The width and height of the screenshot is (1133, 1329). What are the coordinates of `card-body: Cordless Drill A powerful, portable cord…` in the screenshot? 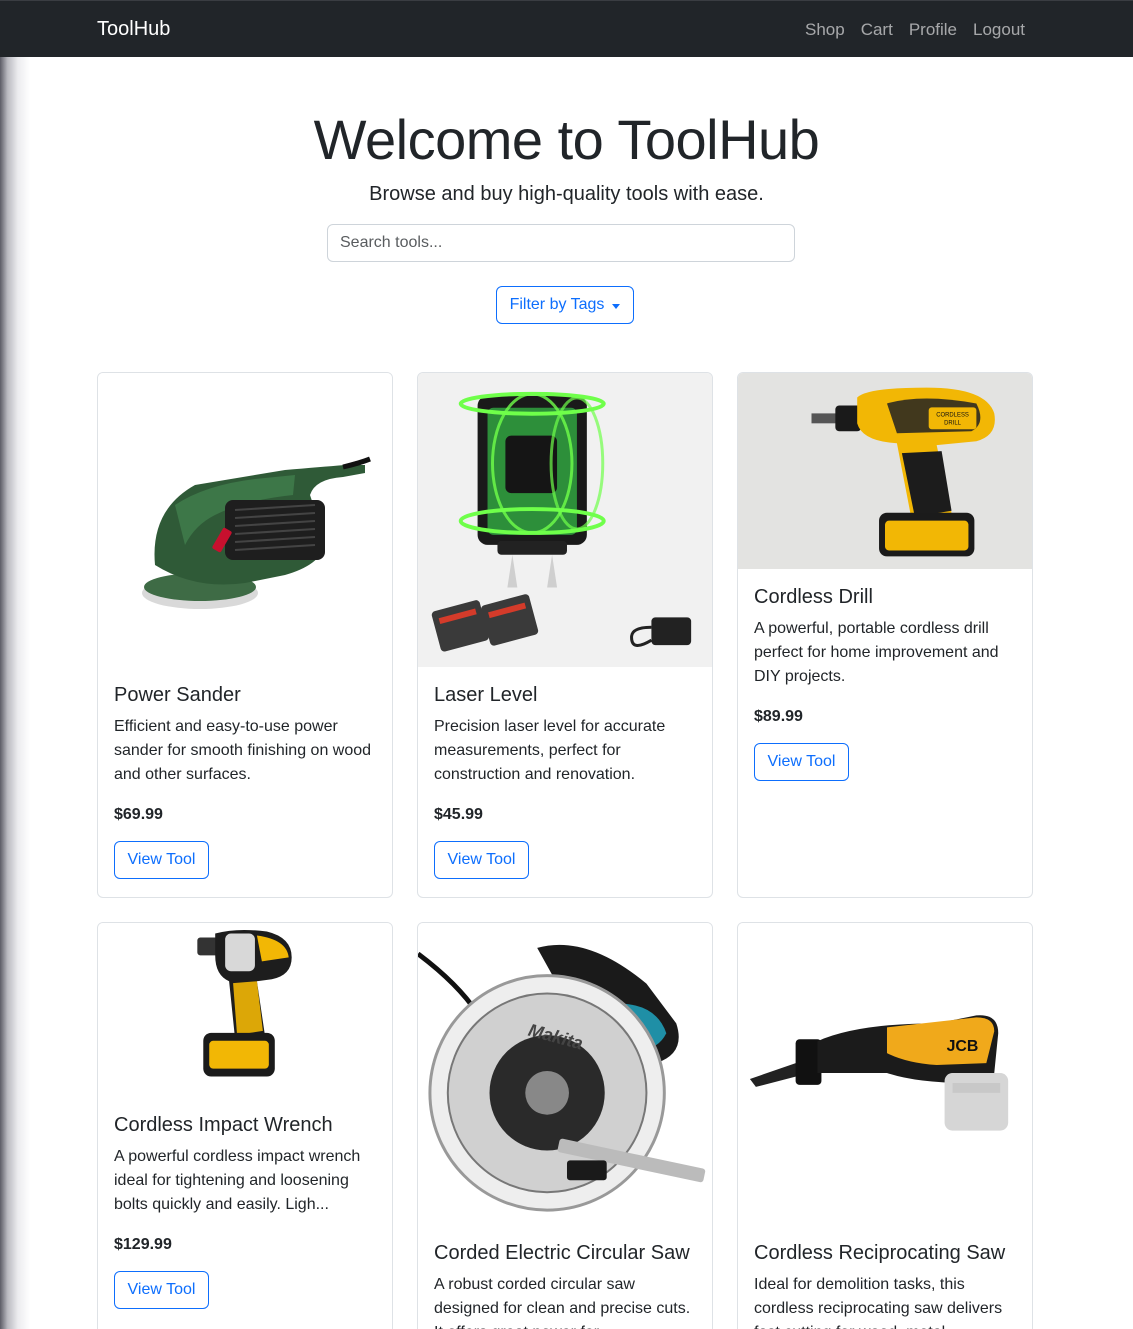 It's located at (885, 682).